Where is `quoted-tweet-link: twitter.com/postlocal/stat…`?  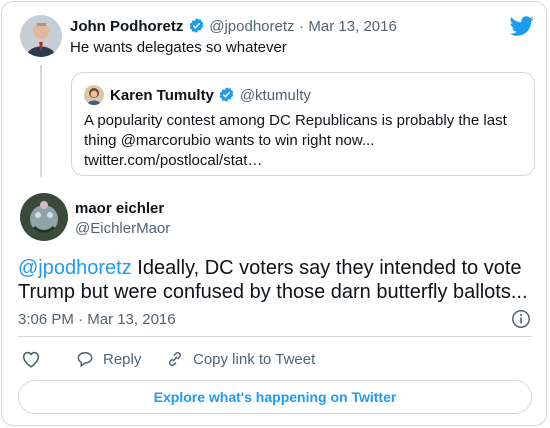
quoted-tweet-link: twitter.com/postlocal/stat… is located at coordinates (173, 160).